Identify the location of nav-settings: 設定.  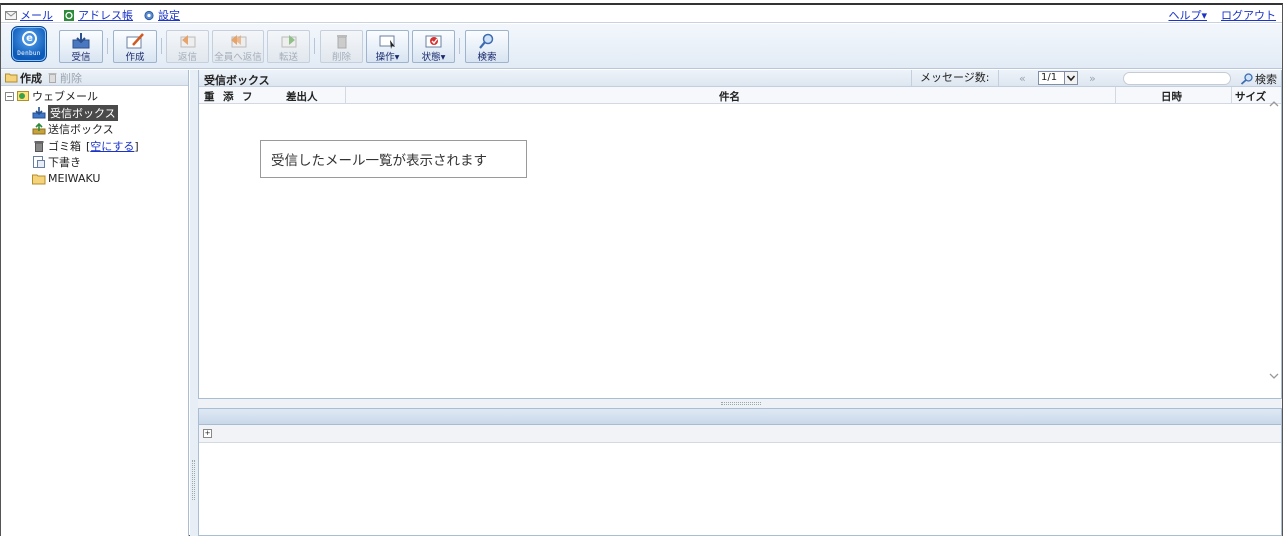
(161, 15).